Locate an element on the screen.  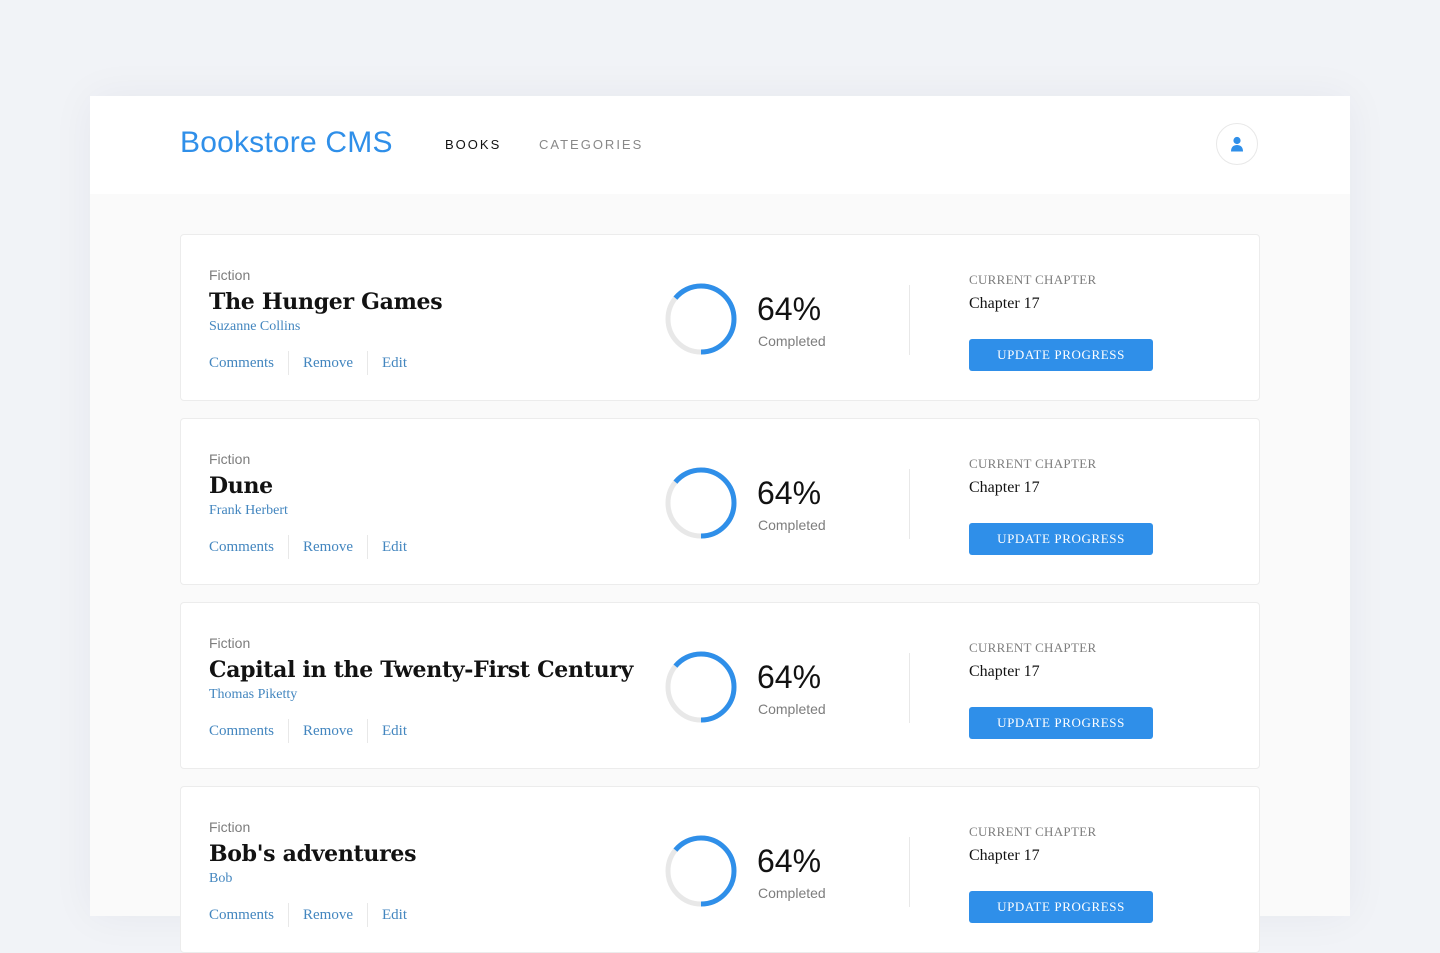
nav-books: BOOKS is located at coordinates (473, 144).